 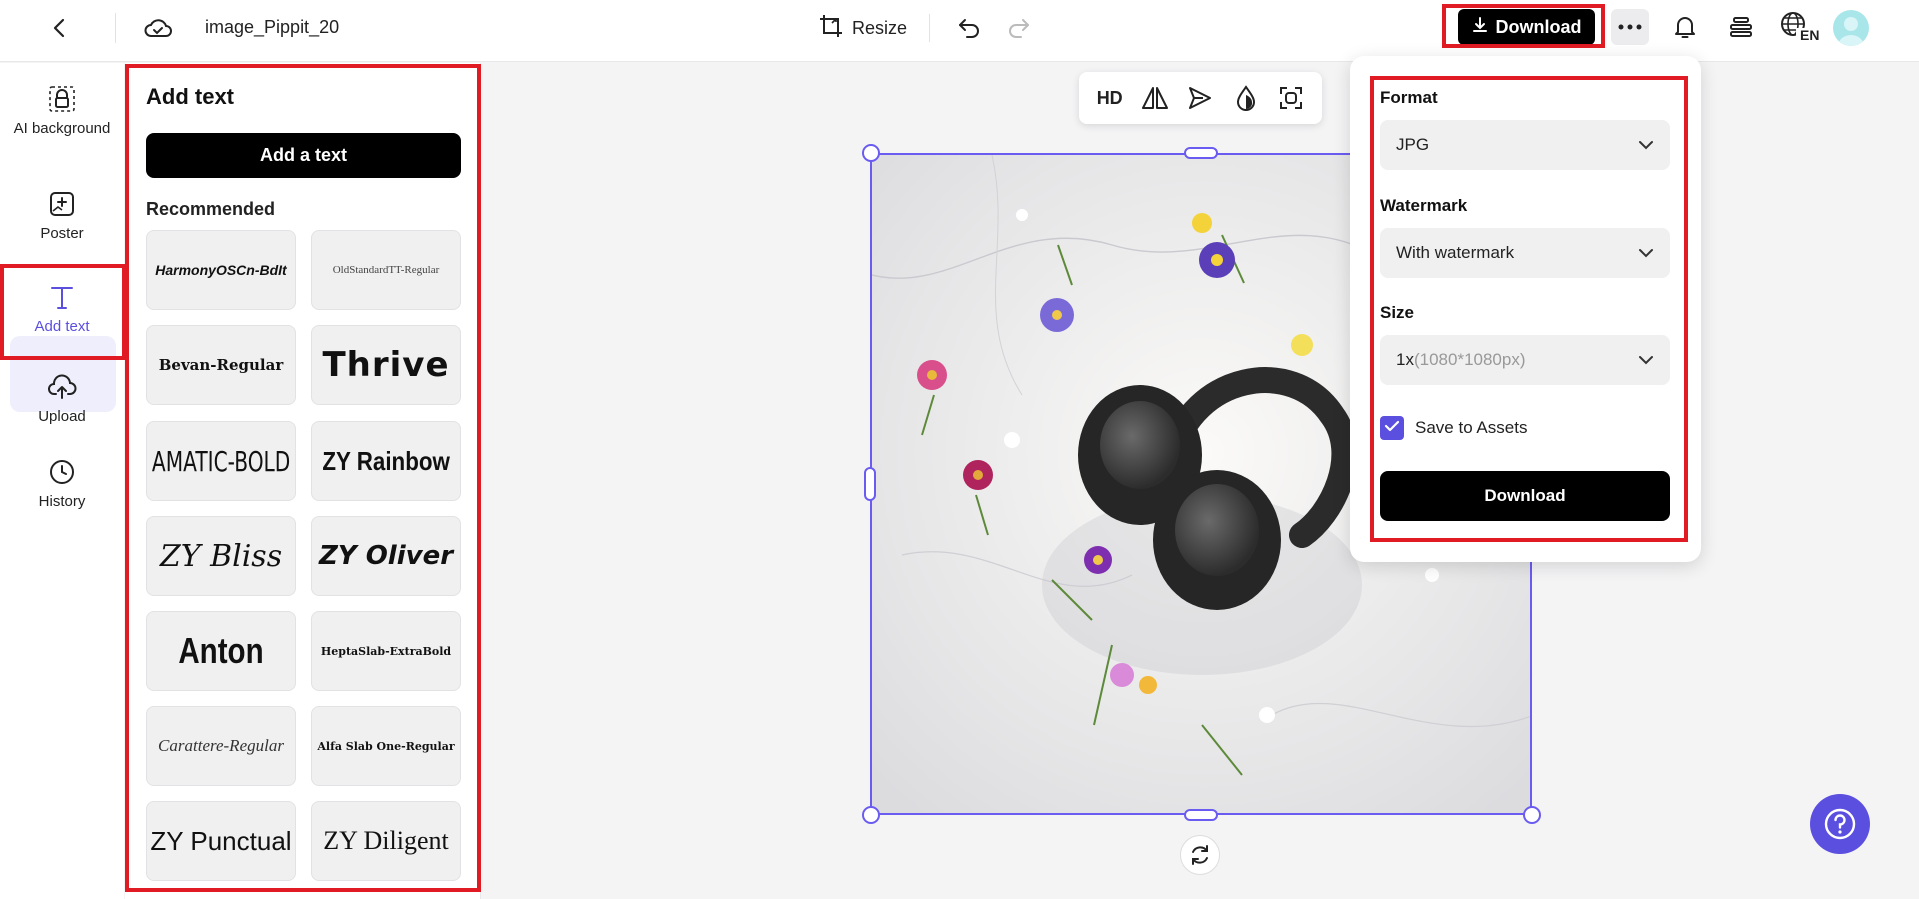 What do you see at coordinates (62, 387) in the screenshot?
I see `upload-cloud-icon` at bounding box center [62, 387].